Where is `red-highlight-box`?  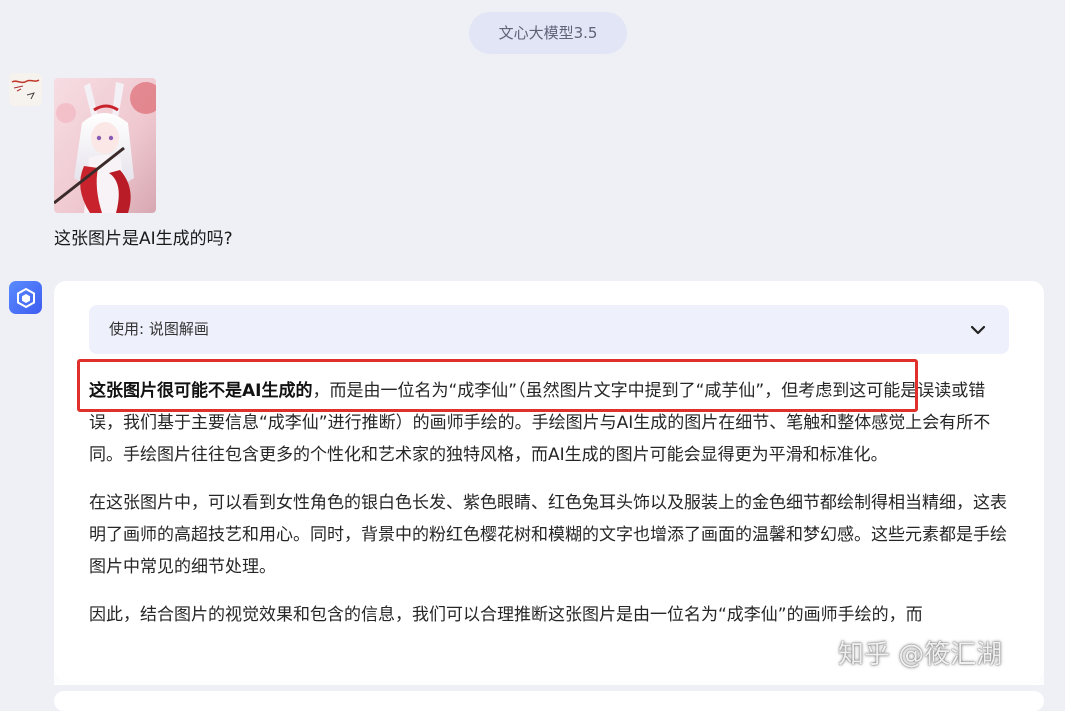
red-highlight-box is located at coordinates (497, 385).